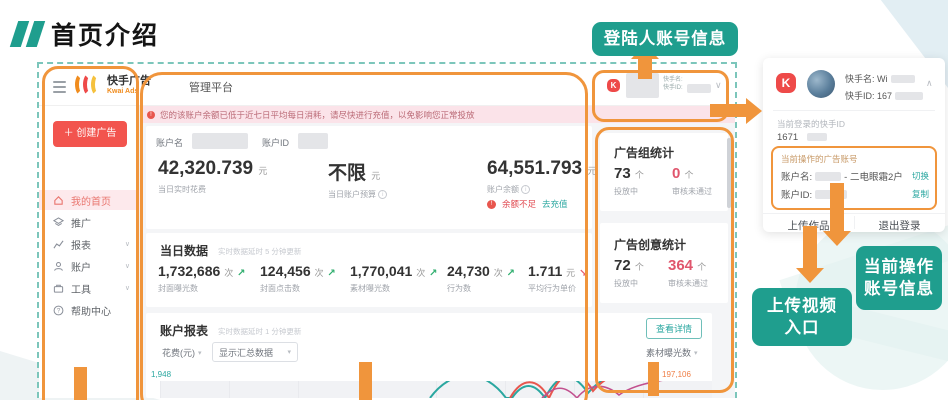  Describe the element at coordinates (285, 271) in the screenshot. I see `metric-value: 124,456` at that location.